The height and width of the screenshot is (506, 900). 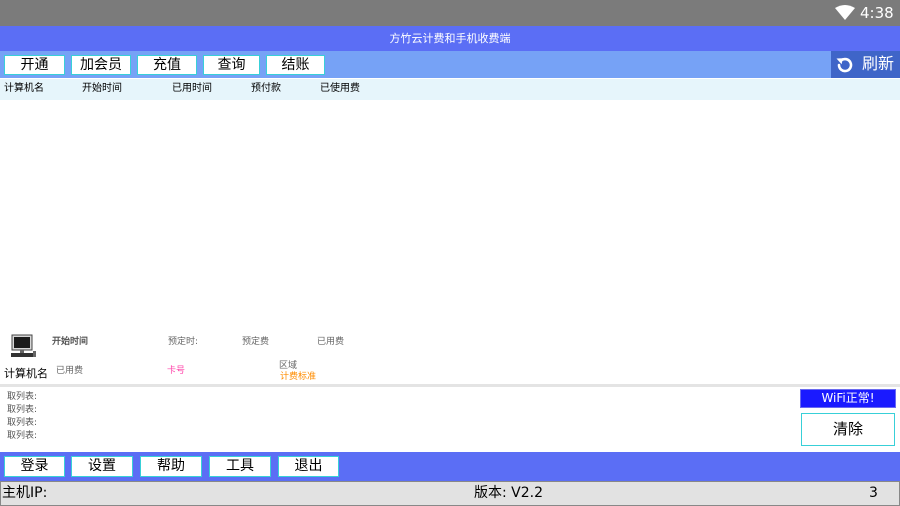 I want to click on column-used-fee: 已使用费, so click(x=340, y=88).